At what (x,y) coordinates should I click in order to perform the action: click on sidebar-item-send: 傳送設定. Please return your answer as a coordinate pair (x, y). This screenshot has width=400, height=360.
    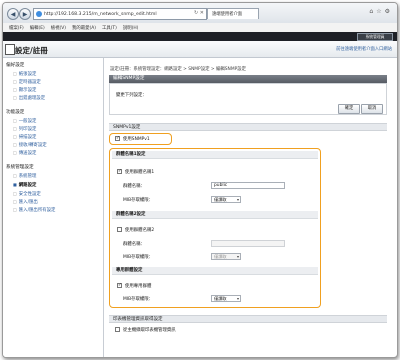
    Looking at the image, I should click on (25, 153).